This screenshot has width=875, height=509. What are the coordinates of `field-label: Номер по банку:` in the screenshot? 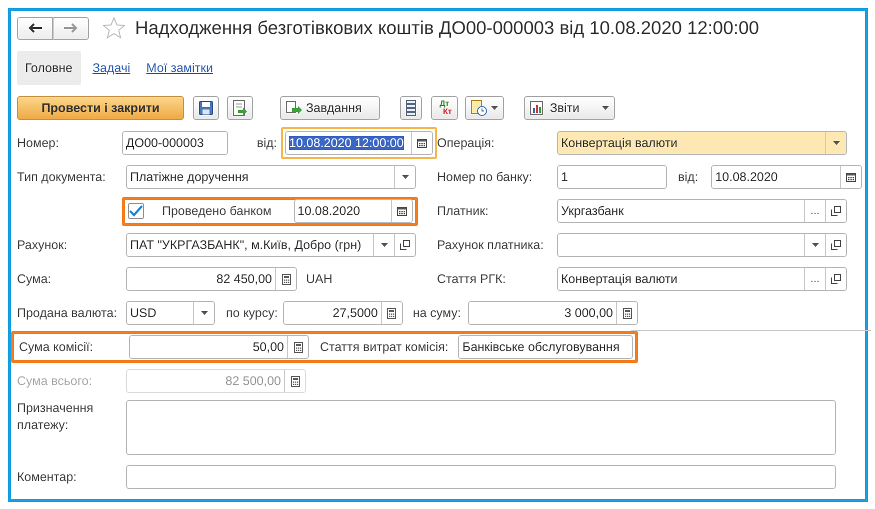 It's located at (485, 177).